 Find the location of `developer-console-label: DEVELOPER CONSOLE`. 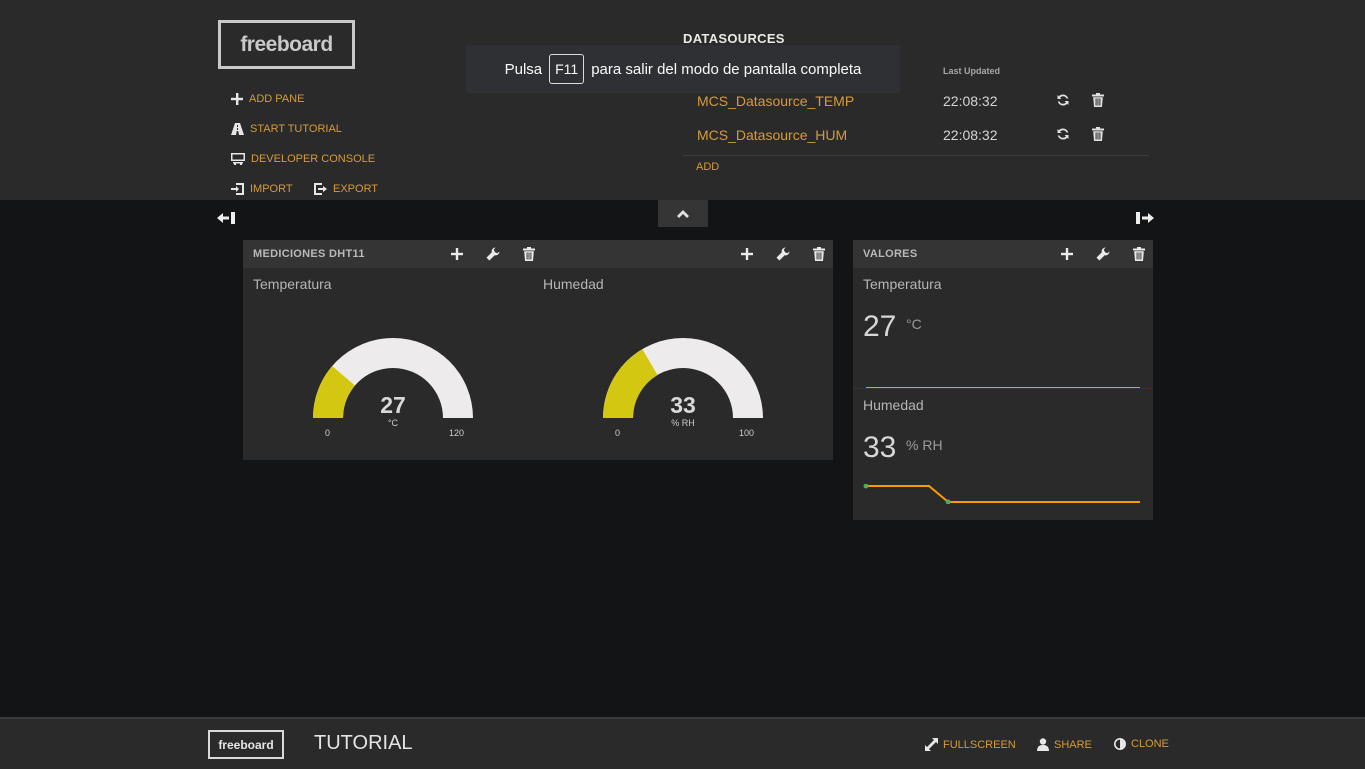

developer-console-label: DEVELOPER CONSOLE is located at coordinates (313, 159).